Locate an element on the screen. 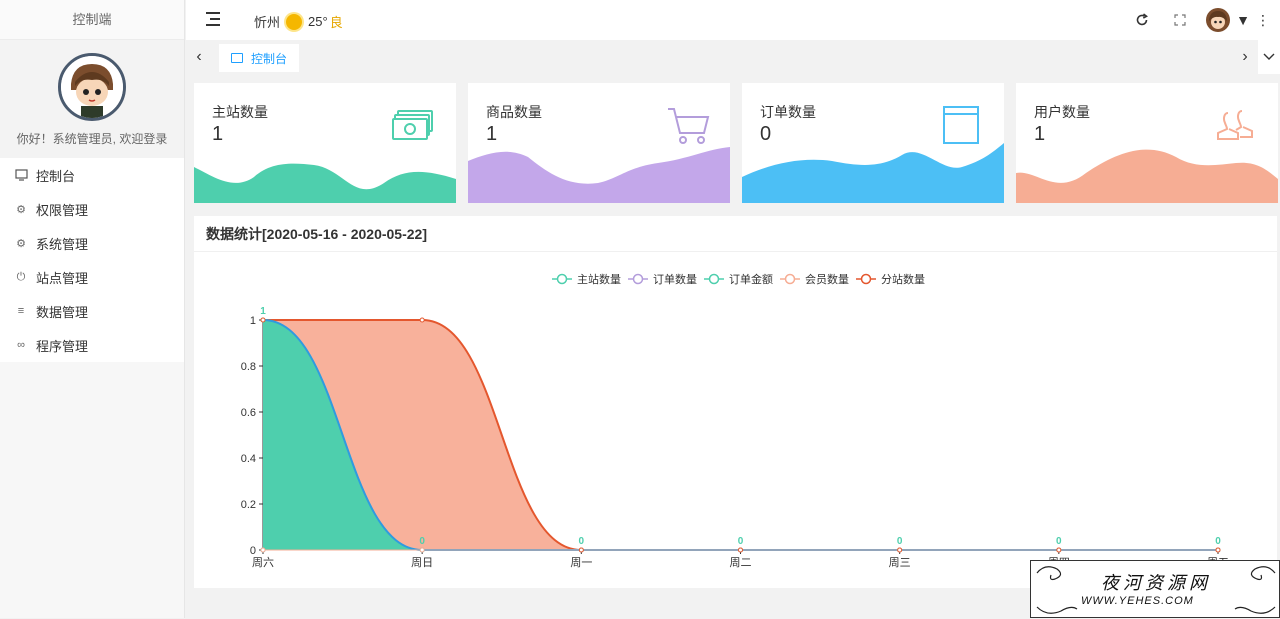  stat-card-main-sites: 主站数量 1 is located at coordinates (325, 143).